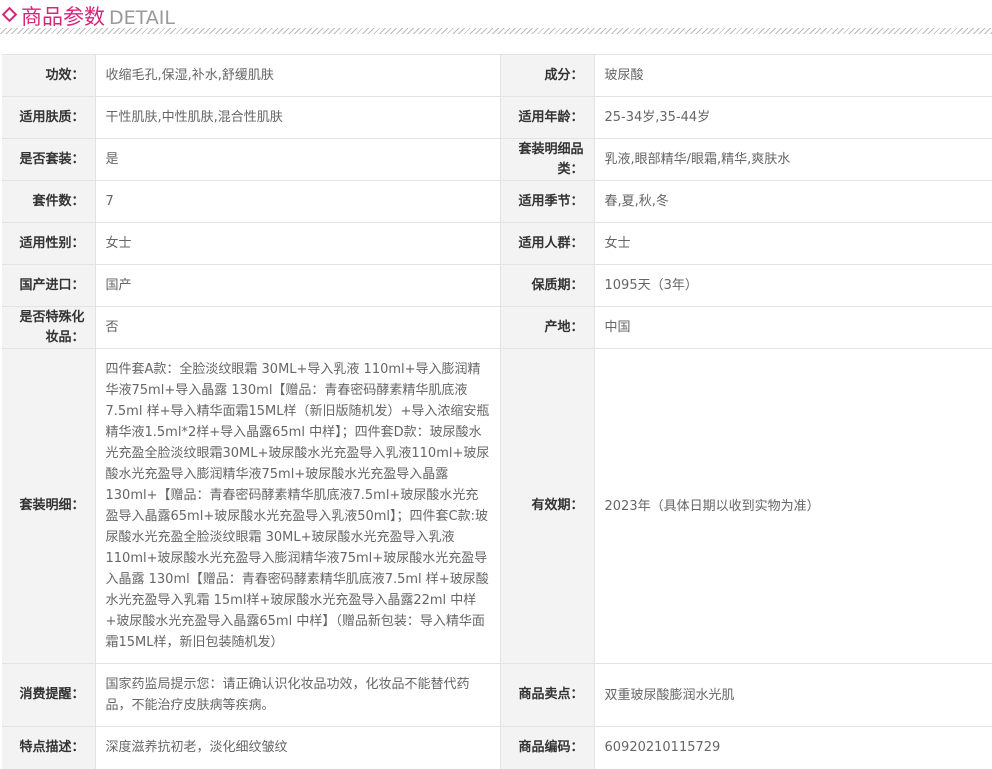  What do you see at coordinates (298, 117) in the screenshot?
I see `param-value: 干性肌肤,中性肌肤,混合性肌肤` at bounding box center [298, 117].